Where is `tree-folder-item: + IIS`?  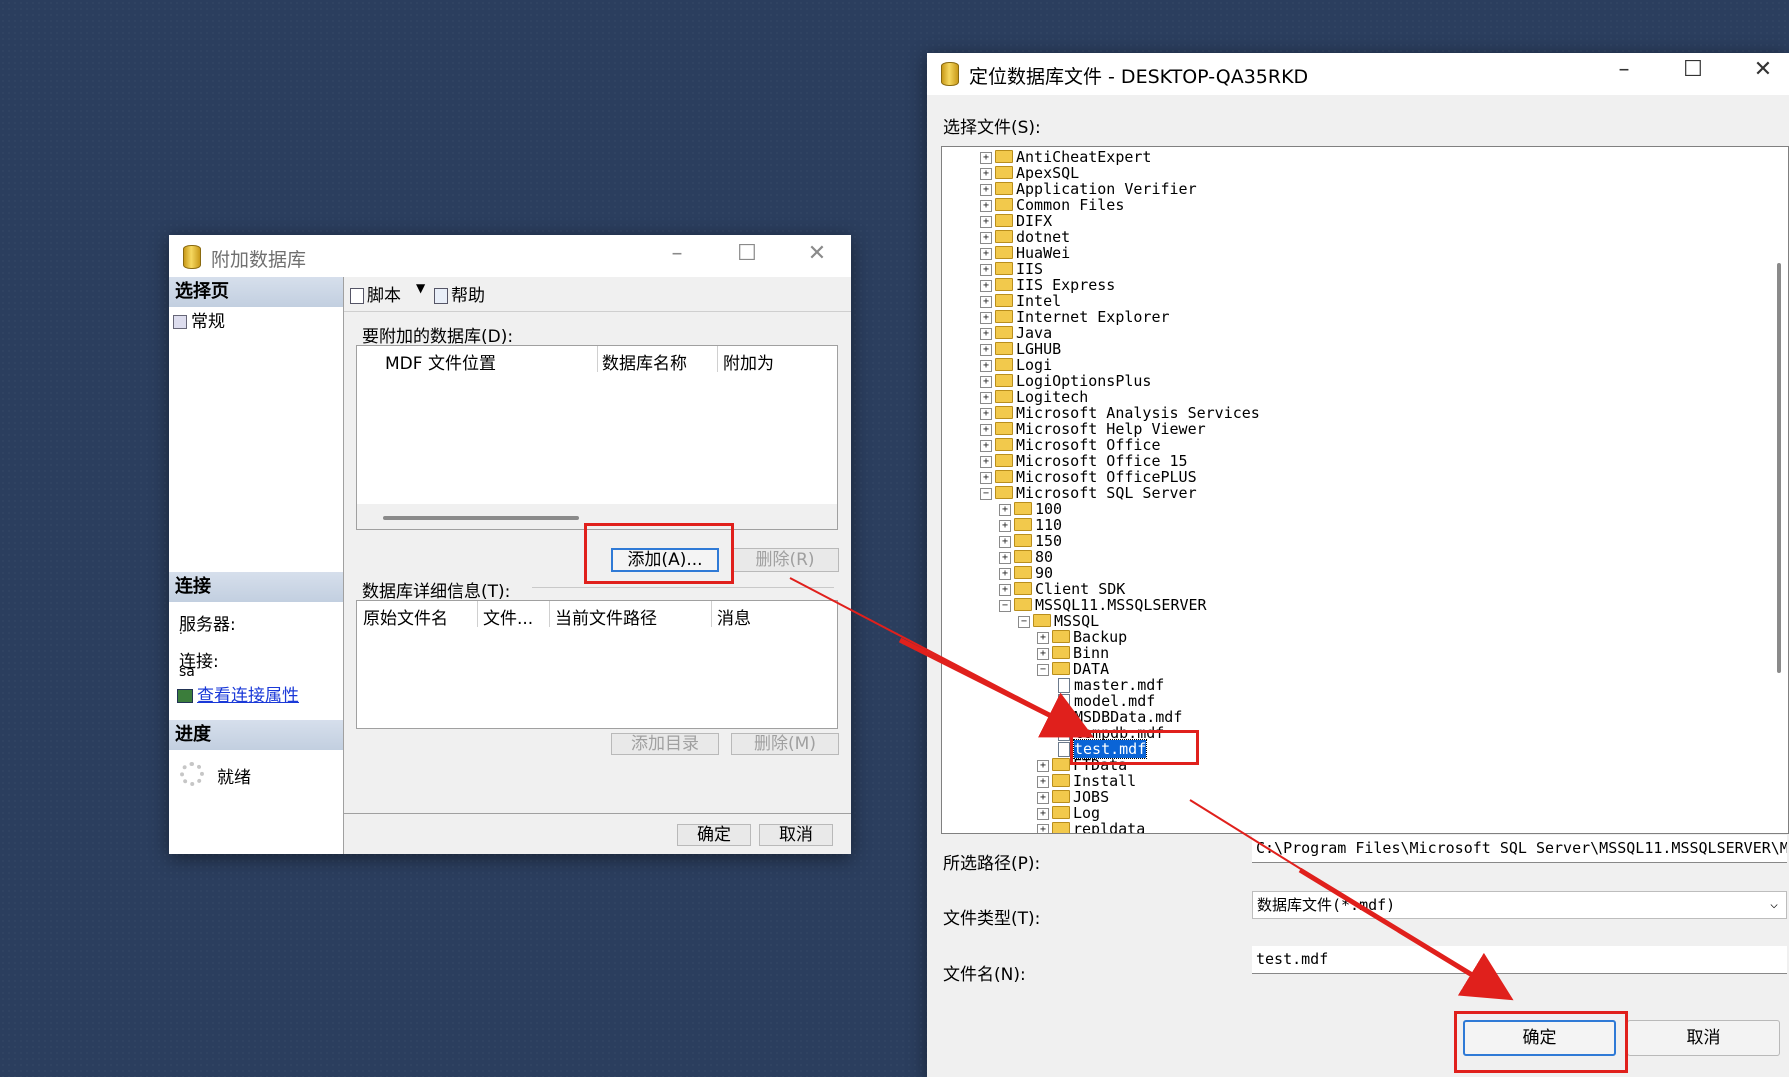
tree-folder-item: + IIS is located at coordinates (1011, 269).